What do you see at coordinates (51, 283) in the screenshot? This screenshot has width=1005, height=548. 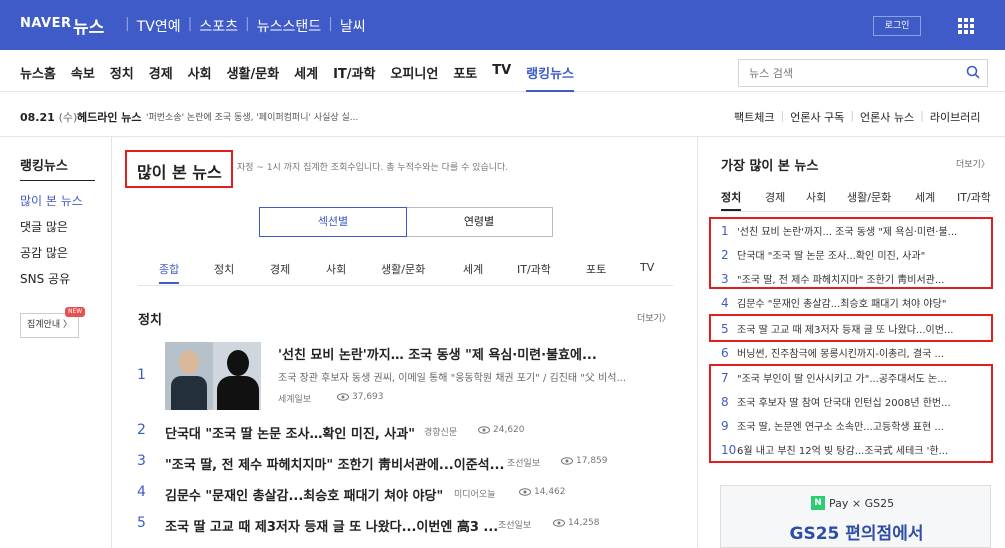 I see `left-nav-item-sns: SNS 공유` at bounding box center [51, 283].